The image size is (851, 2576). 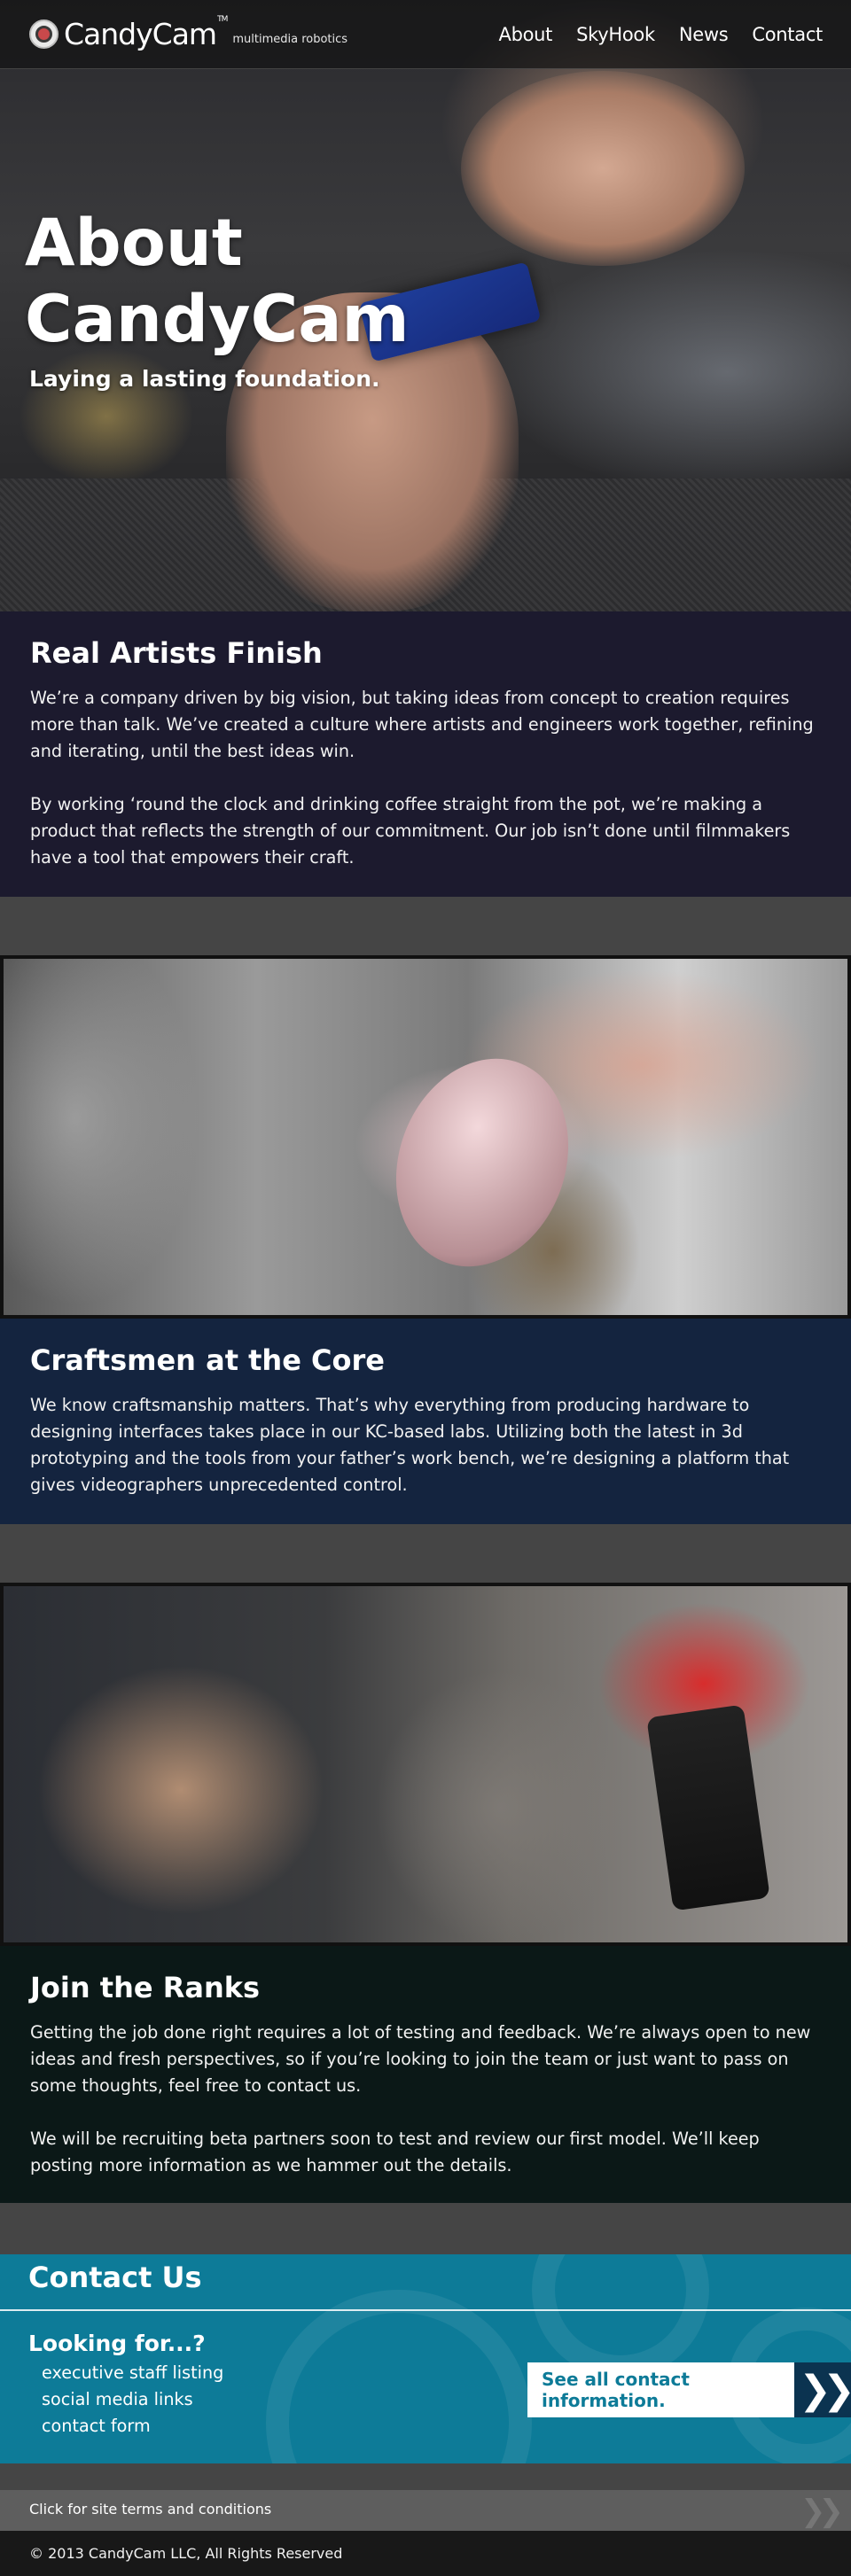 What do you see at coordinates (708, 1808) in the screenshot?
I see `photo-robot-rig` at bounding box center [708, 1808].